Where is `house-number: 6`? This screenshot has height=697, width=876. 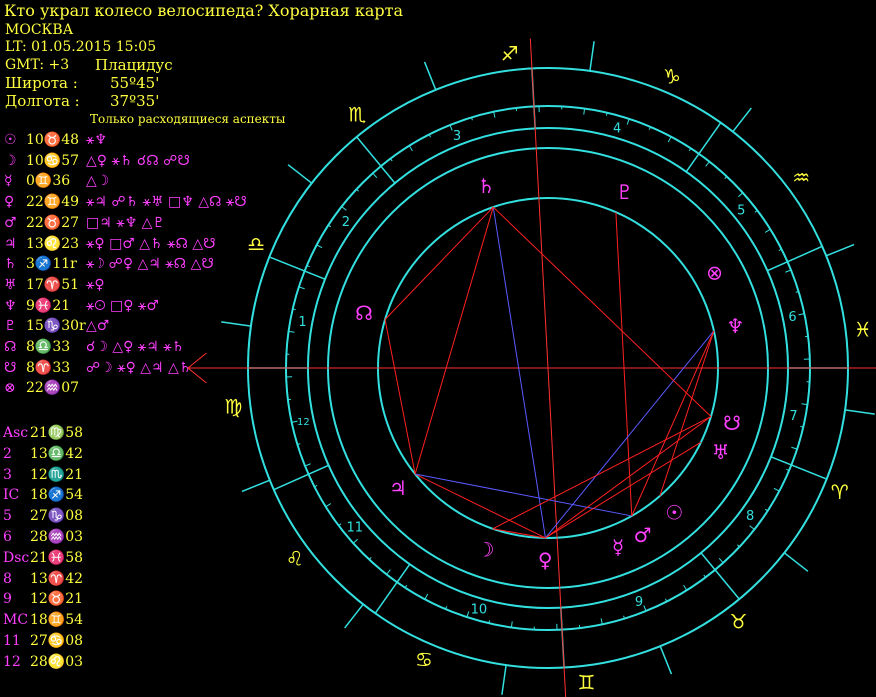 house-number: 6 is located at coordinates (792, 317).